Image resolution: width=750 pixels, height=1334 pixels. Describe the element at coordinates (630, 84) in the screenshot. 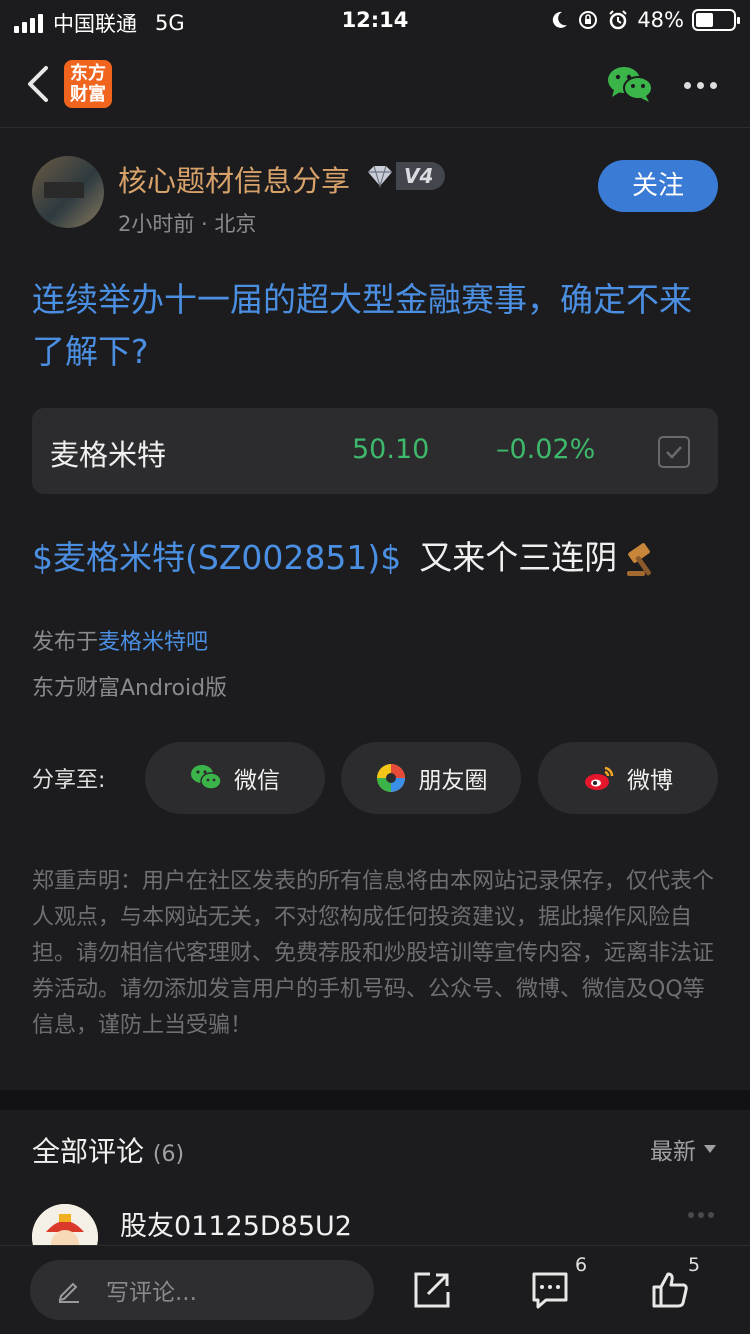

I see `wechat-share-icon` at that location.